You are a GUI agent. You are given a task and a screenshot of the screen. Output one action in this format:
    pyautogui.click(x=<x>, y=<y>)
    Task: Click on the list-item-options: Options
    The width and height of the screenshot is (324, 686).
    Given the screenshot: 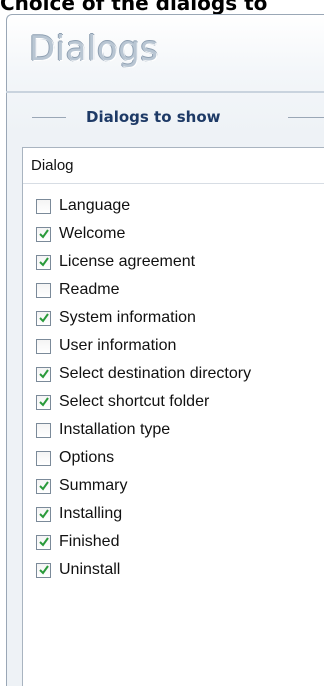 What is the action you would take?
    pyautogui.click(x=173, y=458)
    